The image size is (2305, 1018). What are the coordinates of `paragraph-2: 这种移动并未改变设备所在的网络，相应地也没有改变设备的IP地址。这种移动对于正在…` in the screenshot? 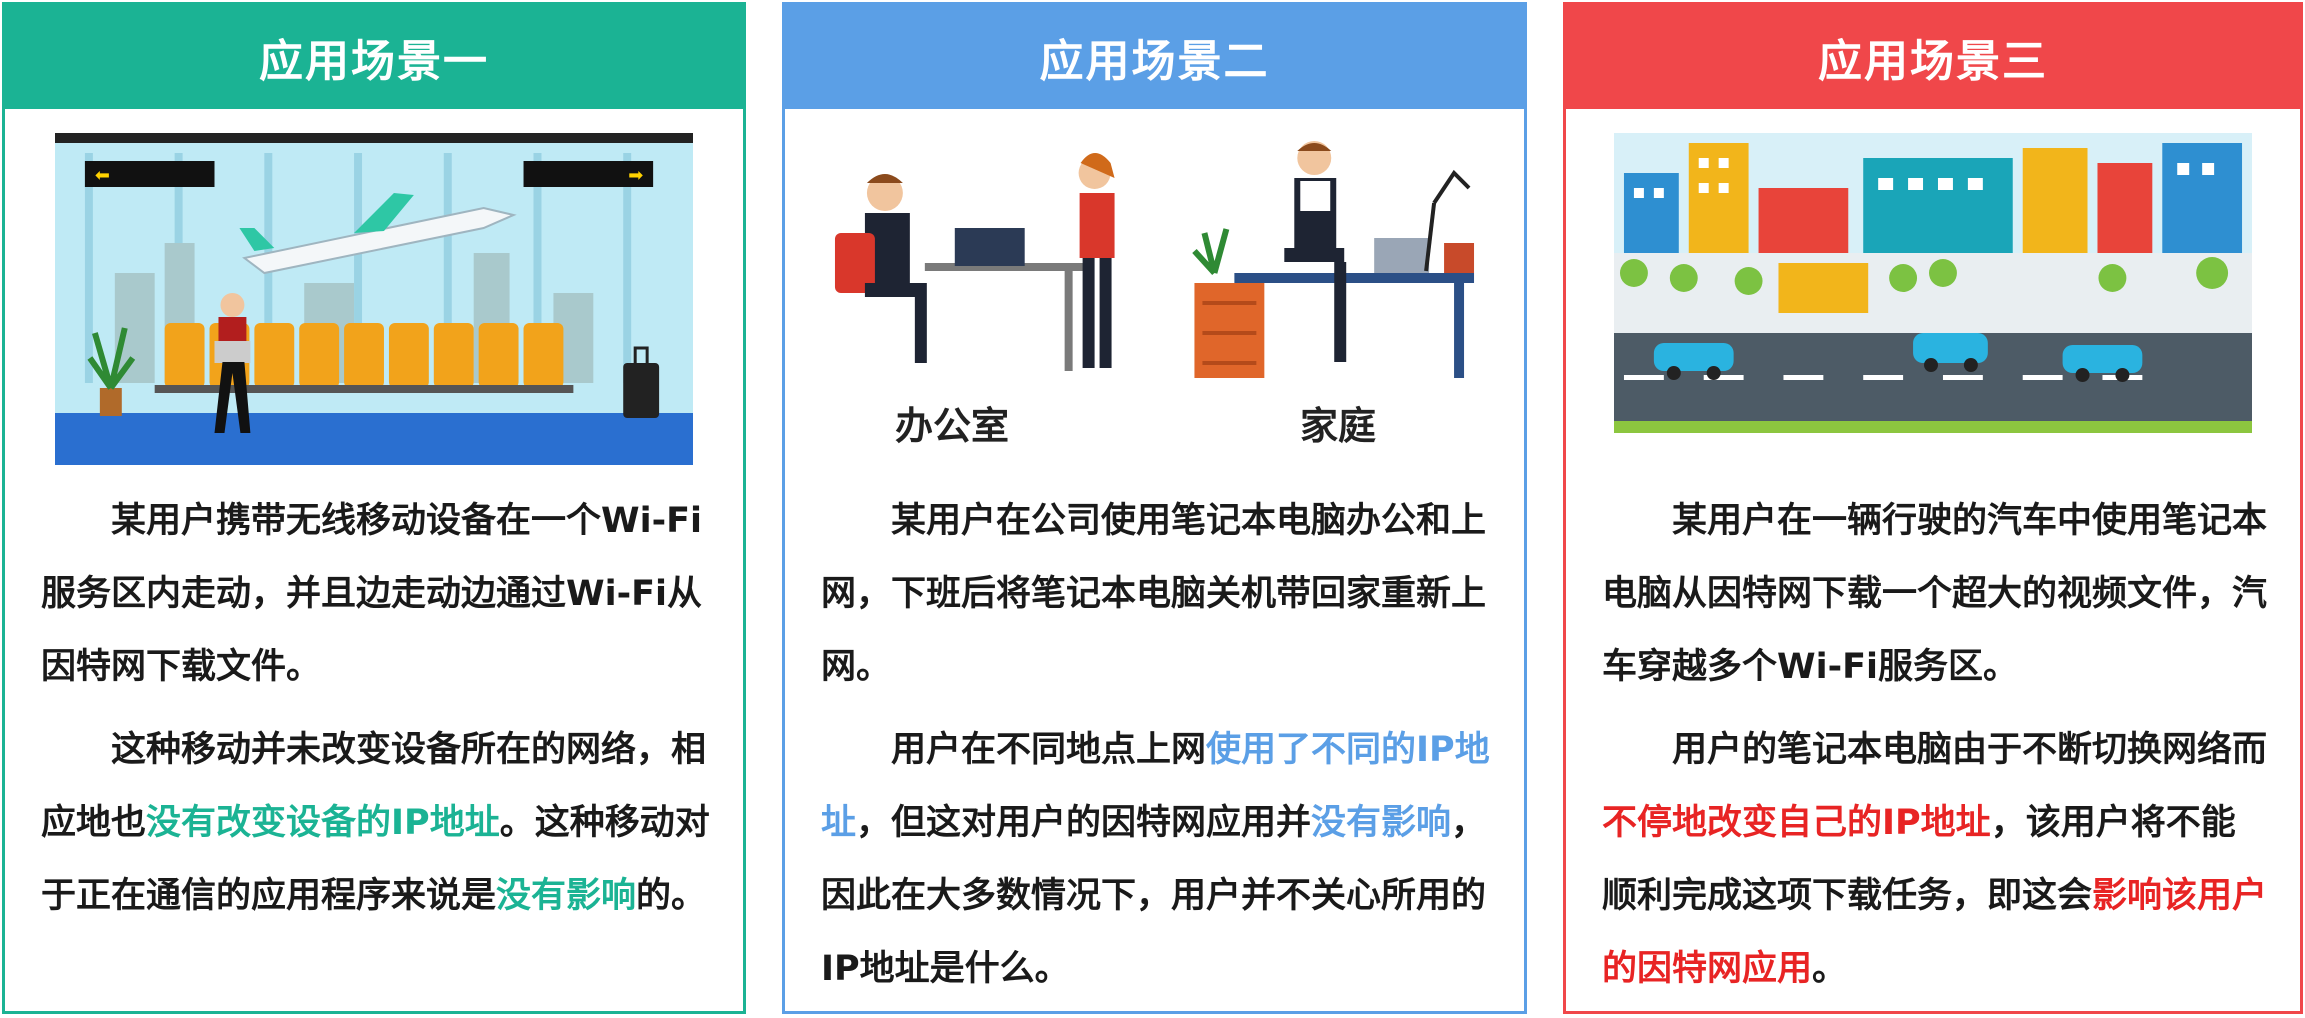 It's located at (377, 823).